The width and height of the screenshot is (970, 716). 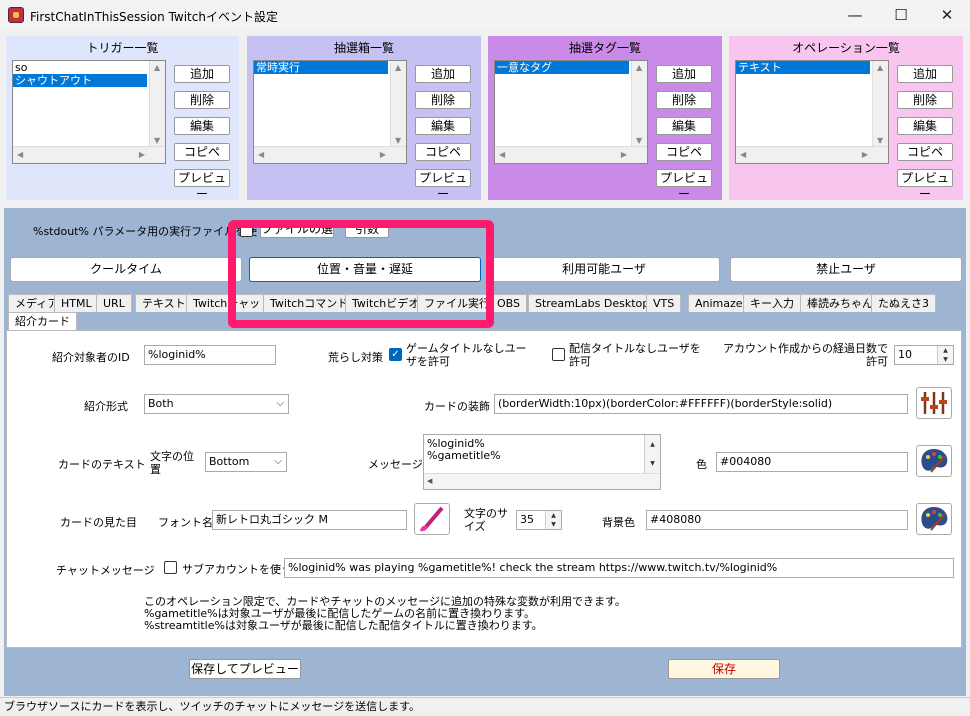 I want to click on message-hscrollbar: ◀, so click(x=542, y=481).